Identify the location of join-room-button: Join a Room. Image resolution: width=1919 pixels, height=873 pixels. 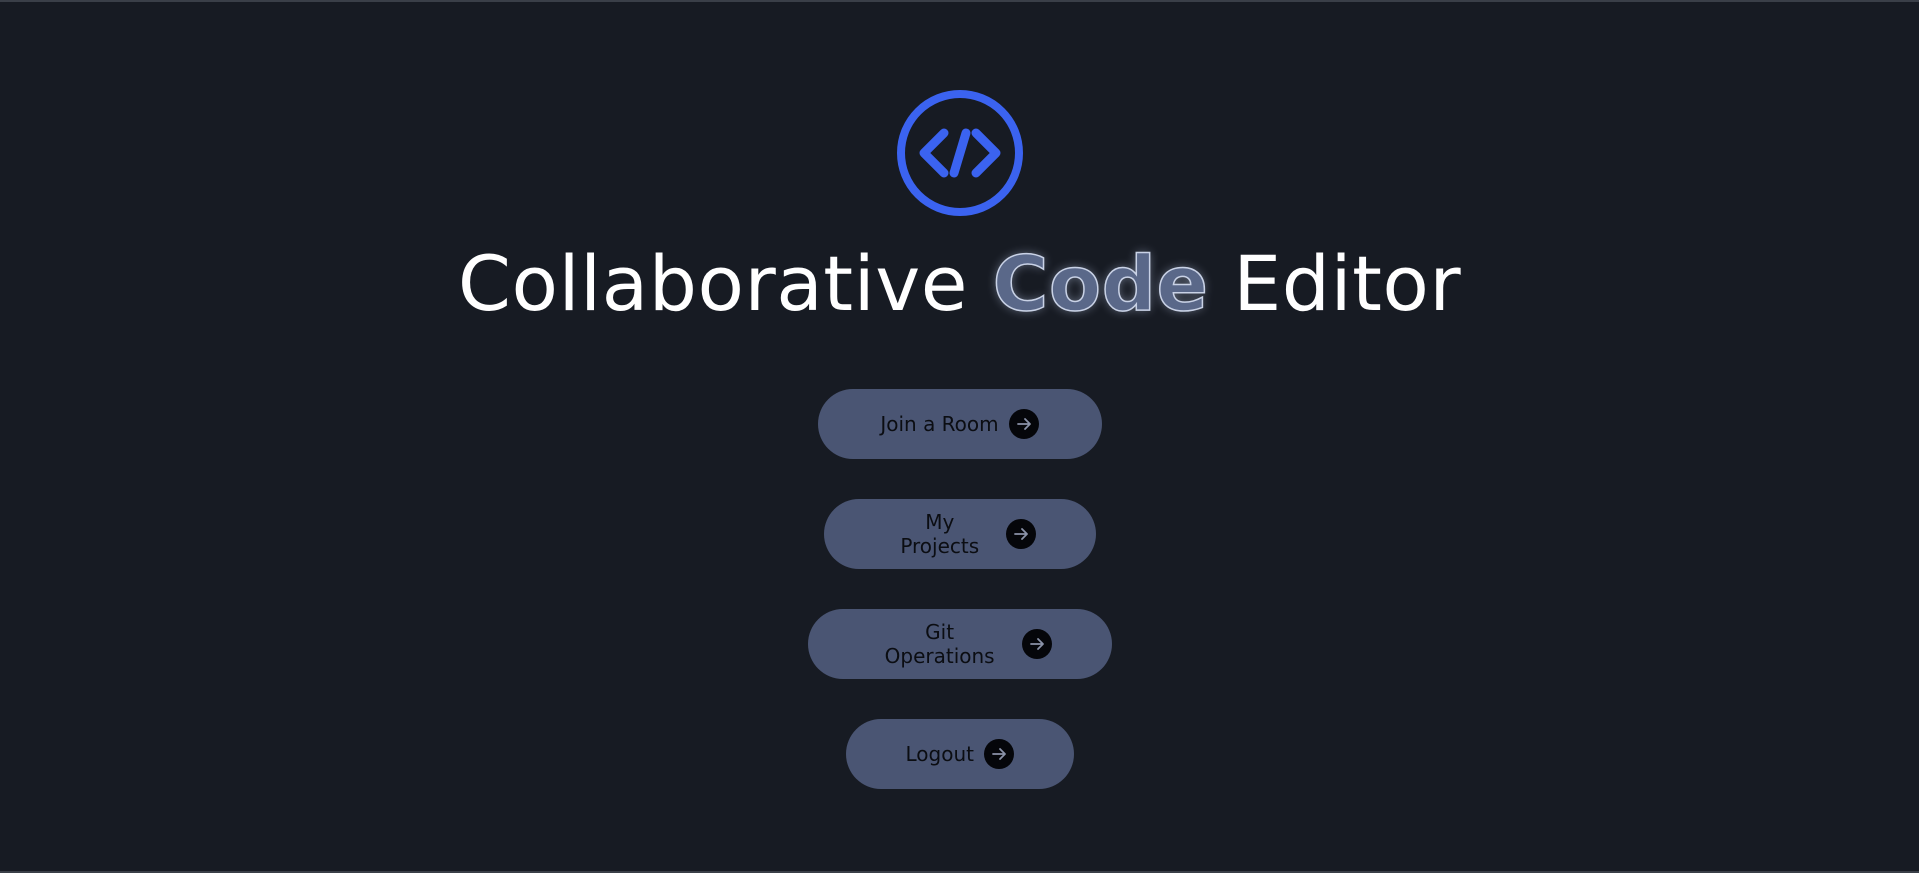
(959, 424).